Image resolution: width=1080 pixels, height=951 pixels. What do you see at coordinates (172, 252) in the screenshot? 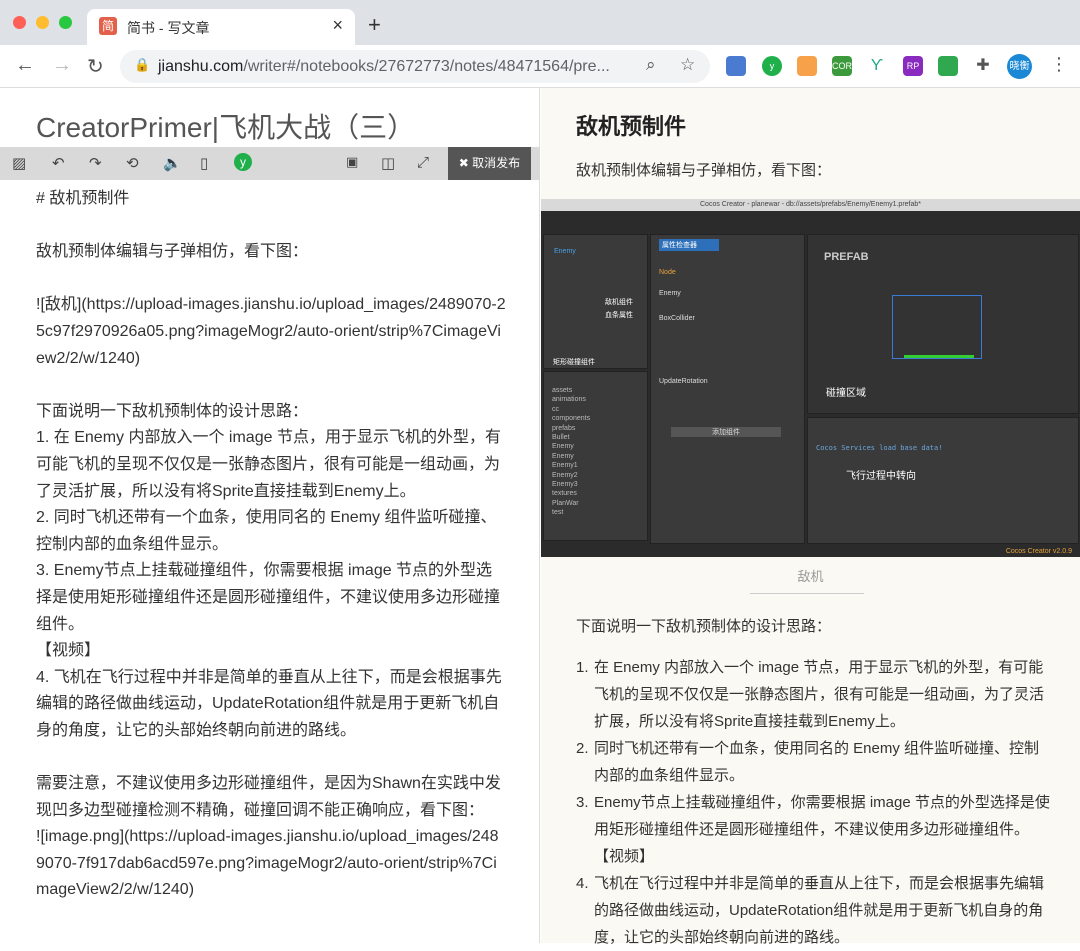
I see `editor-line: 敌机预制体编辑与子弹相仿，看下图：` at bounding box center [172, 252].